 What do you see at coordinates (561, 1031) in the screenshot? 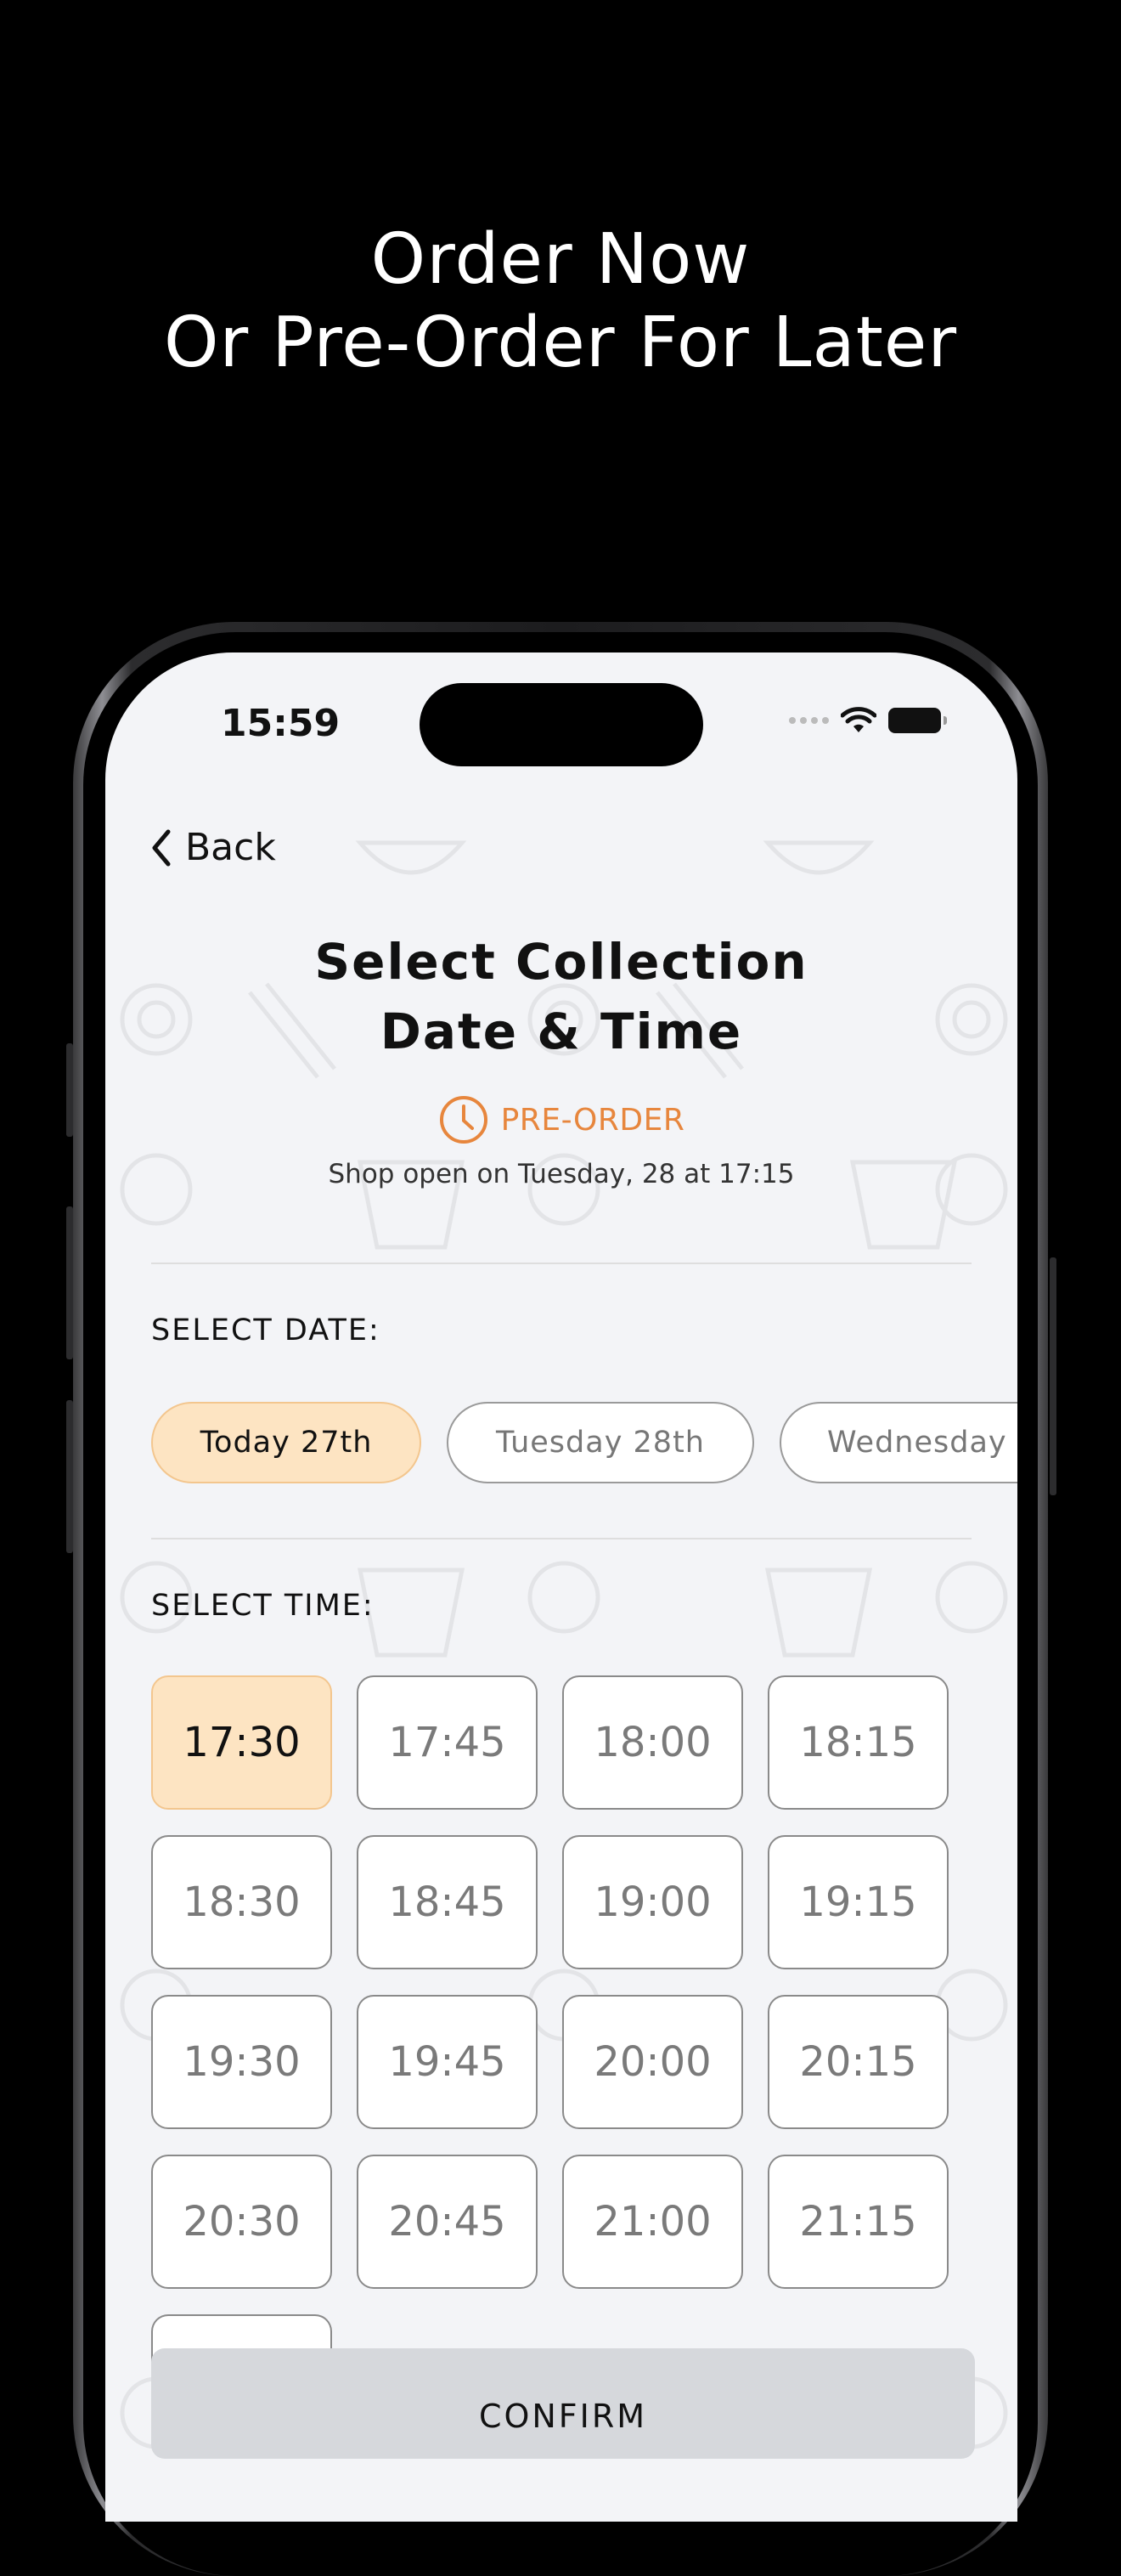
I see `page-title-line2: Date & Time` at bounding box center [561, 1031].